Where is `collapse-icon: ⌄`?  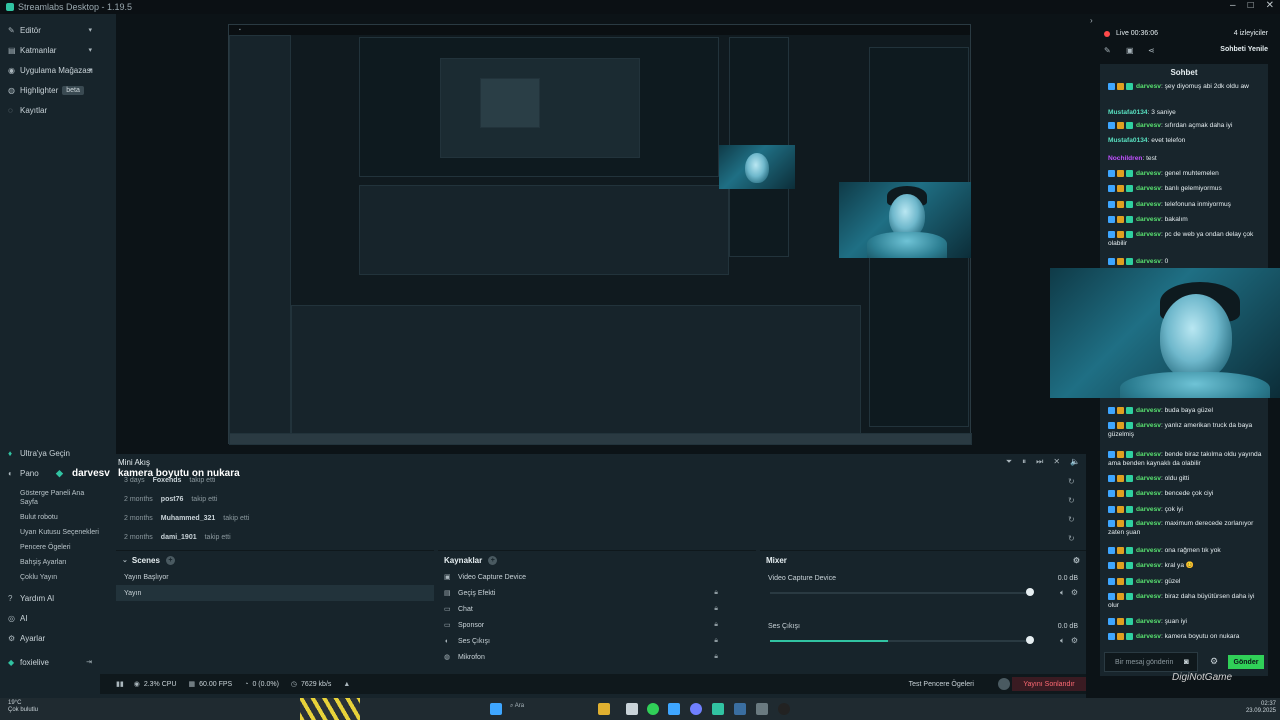
collapse-icon: ⌄ is located at coordinates (125, 560).